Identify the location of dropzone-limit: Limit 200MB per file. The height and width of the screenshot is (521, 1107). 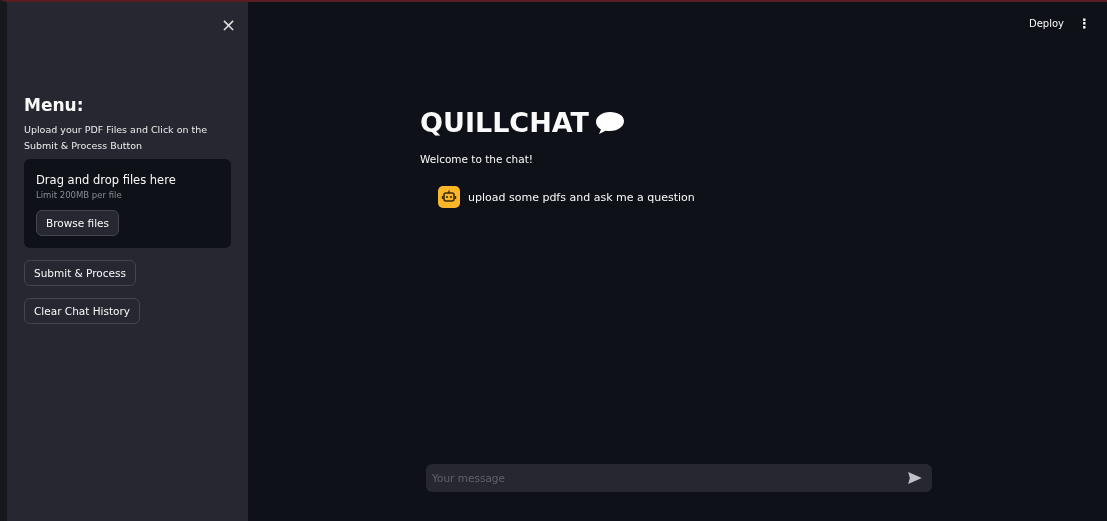
(79, 195).